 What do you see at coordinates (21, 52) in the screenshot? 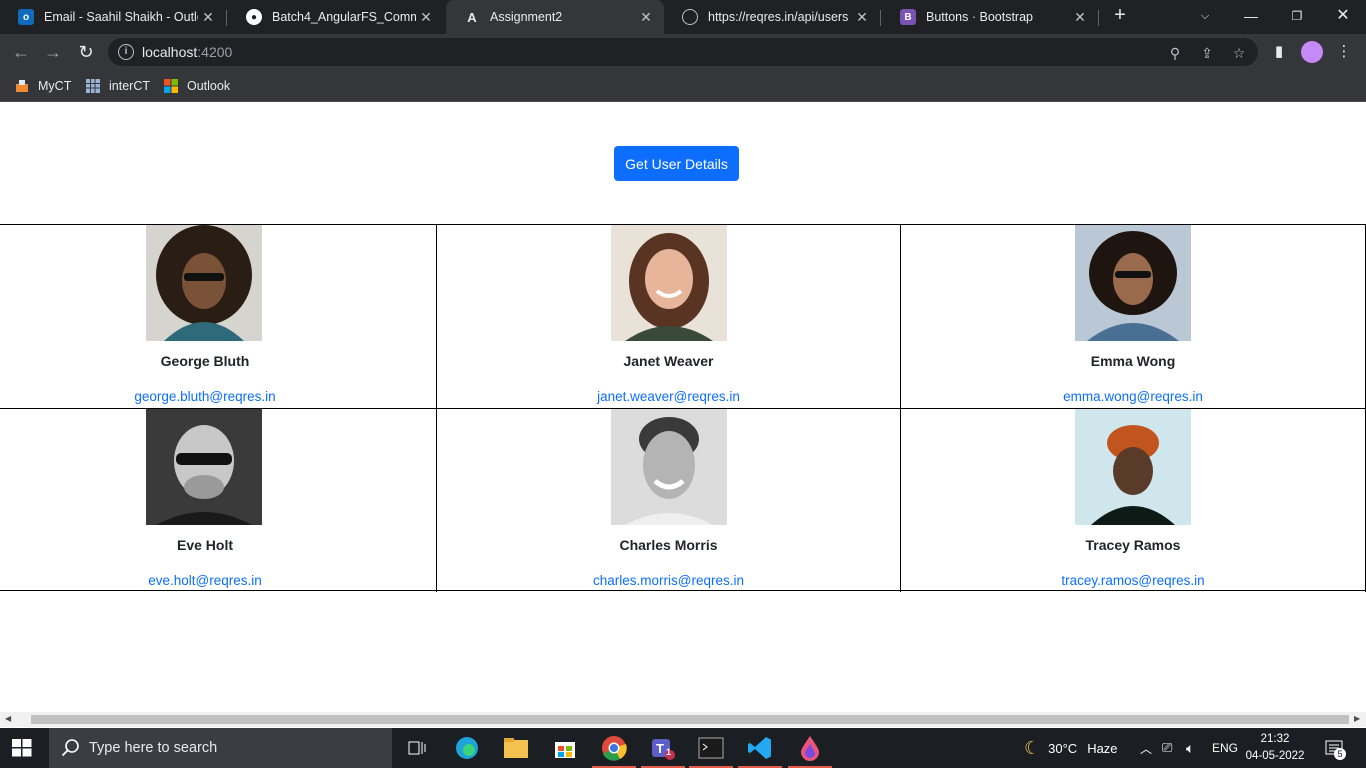
I see `back-button: ←` at bounding box center [21, 52].